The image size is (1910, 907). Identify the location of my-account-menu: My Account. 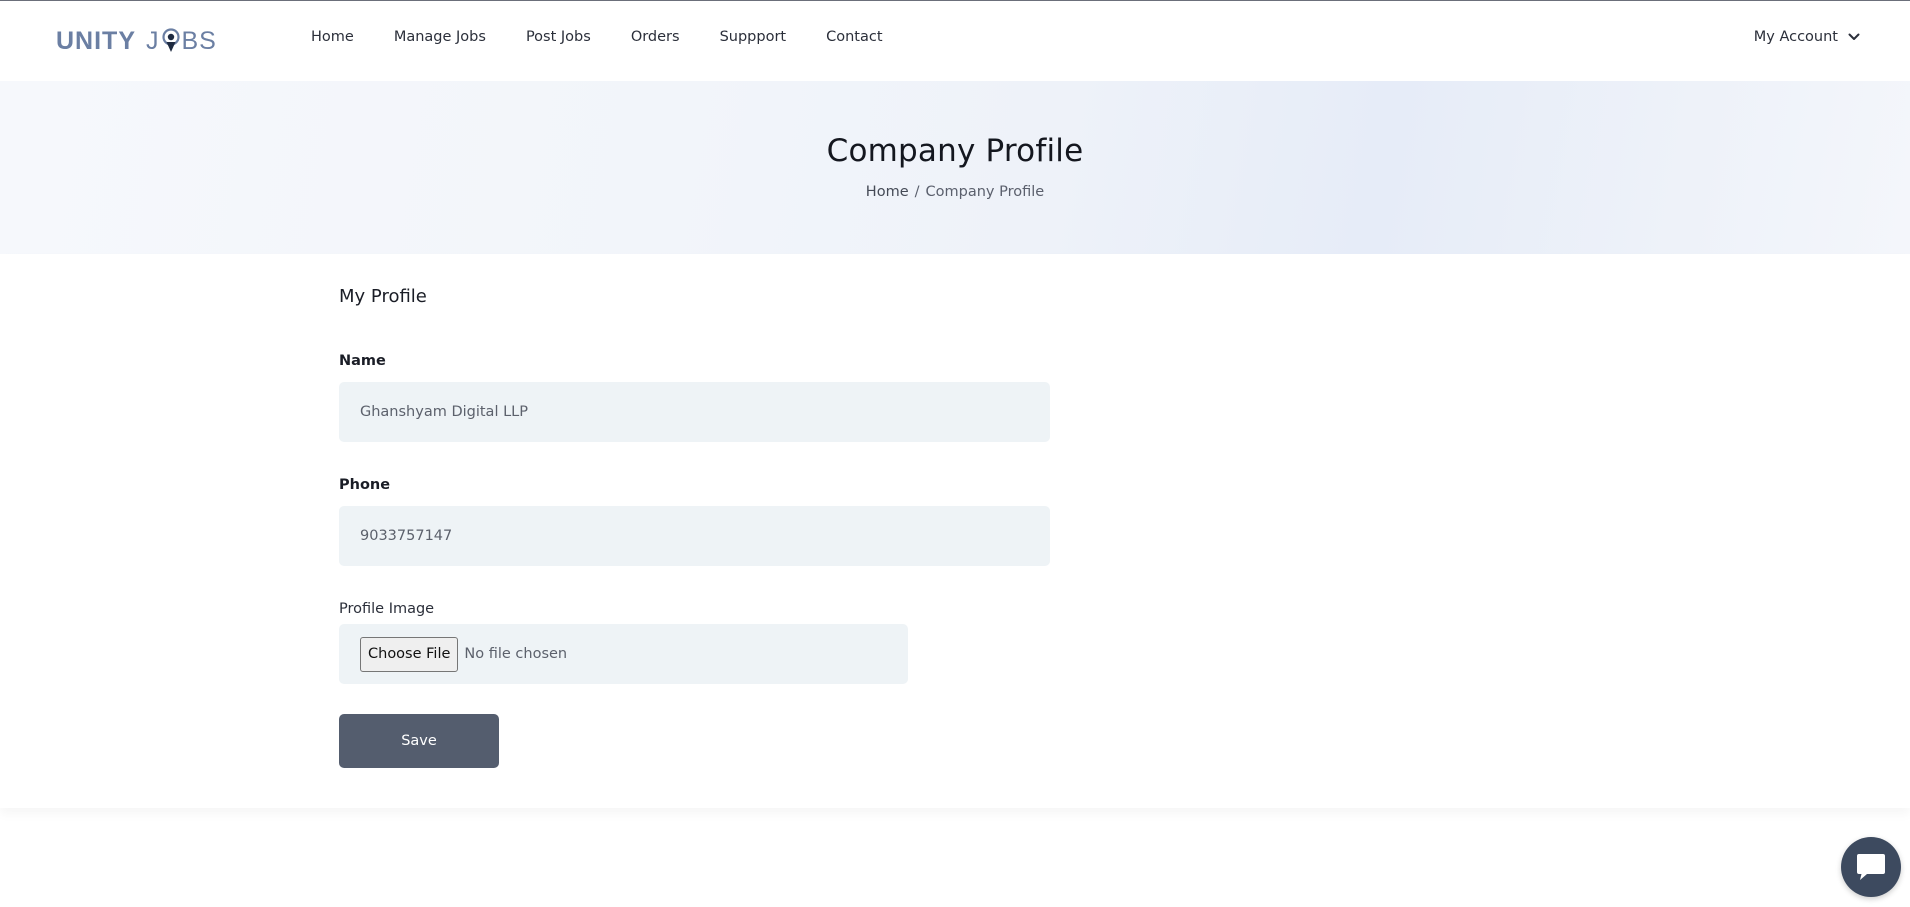
(1807, 37).